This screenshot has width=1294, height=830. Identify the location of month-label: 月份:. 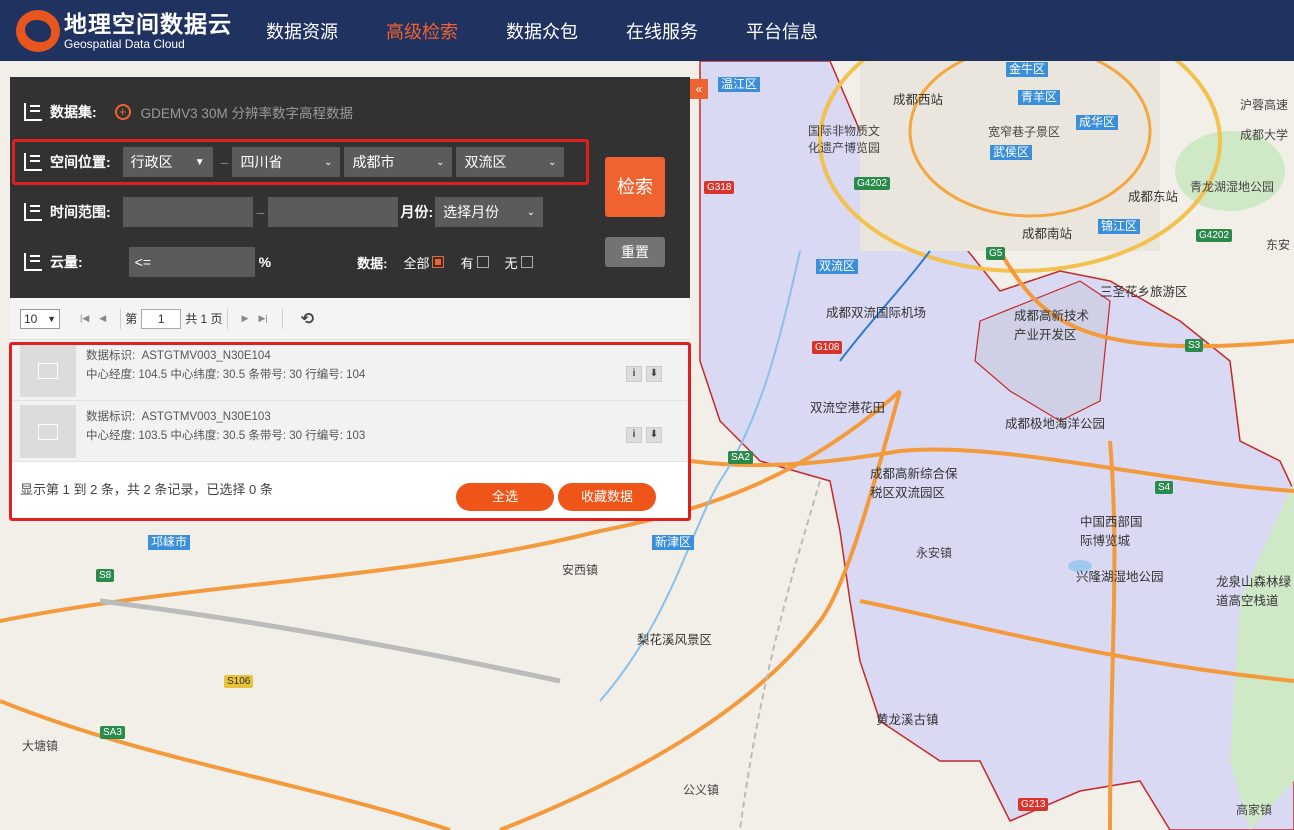
(417, 212).